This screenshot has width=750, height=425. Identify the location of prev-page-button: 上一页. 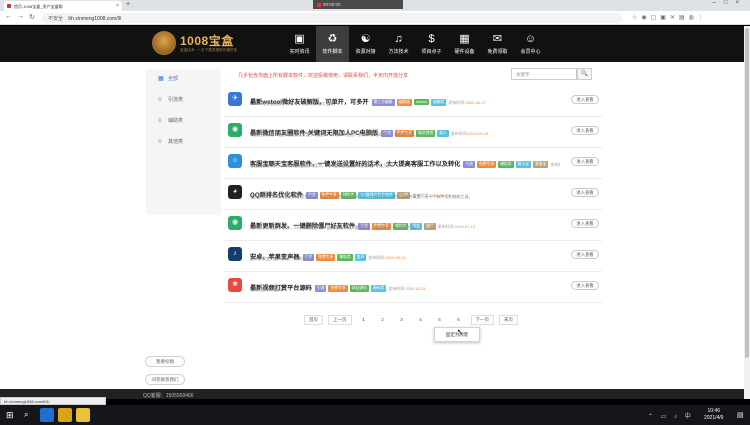
(340, 320).